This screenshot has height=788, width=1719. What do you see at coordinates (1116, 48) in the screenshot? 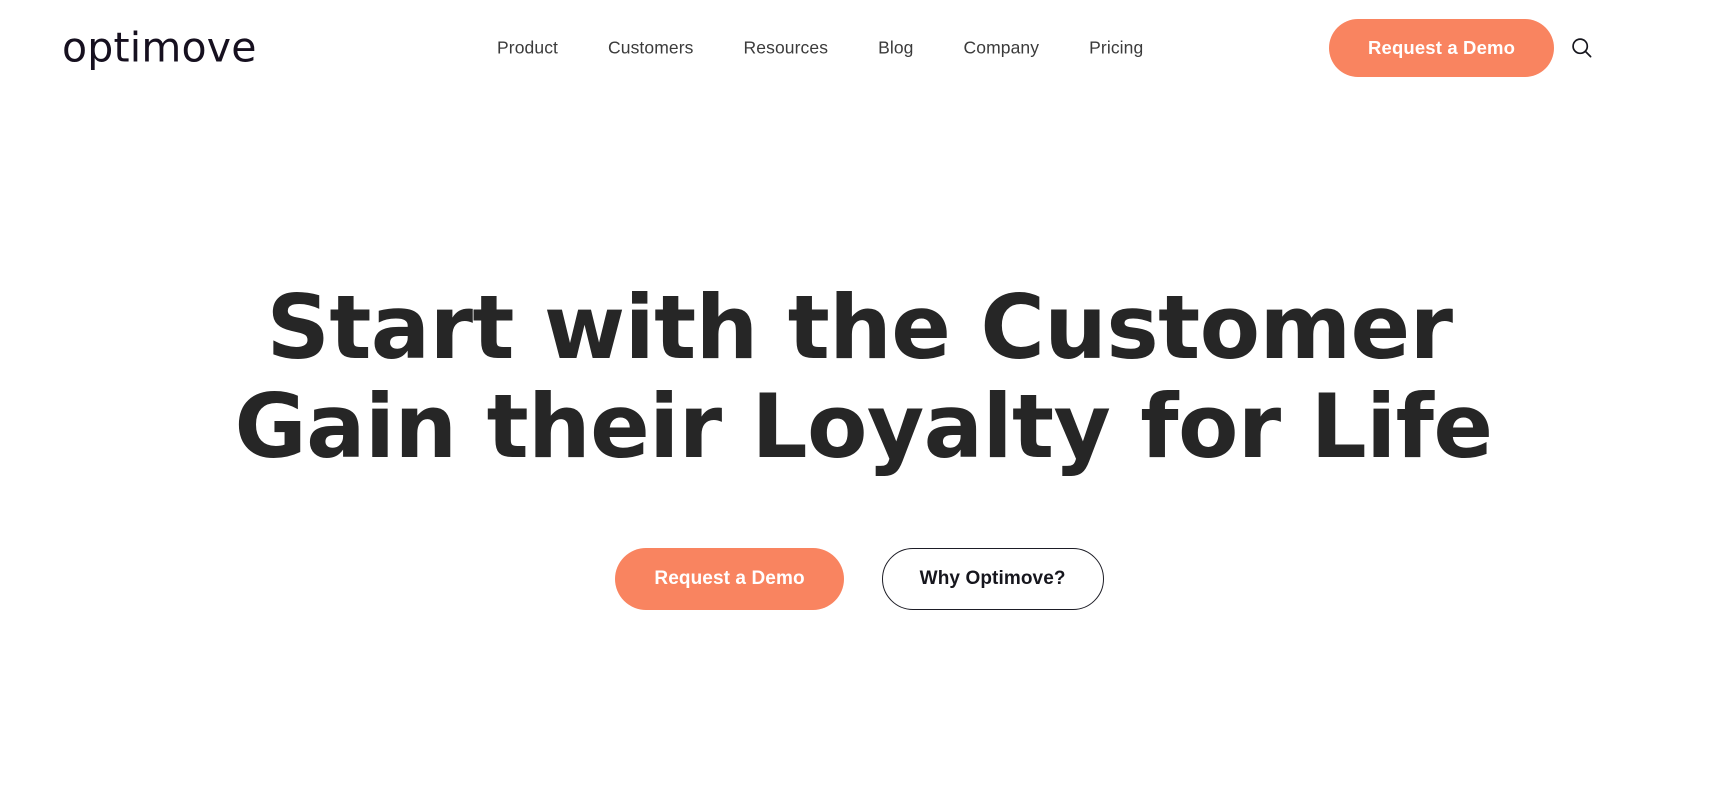
I see `nav-item-pricing: Pricing` at bounding box center [1116, 48].